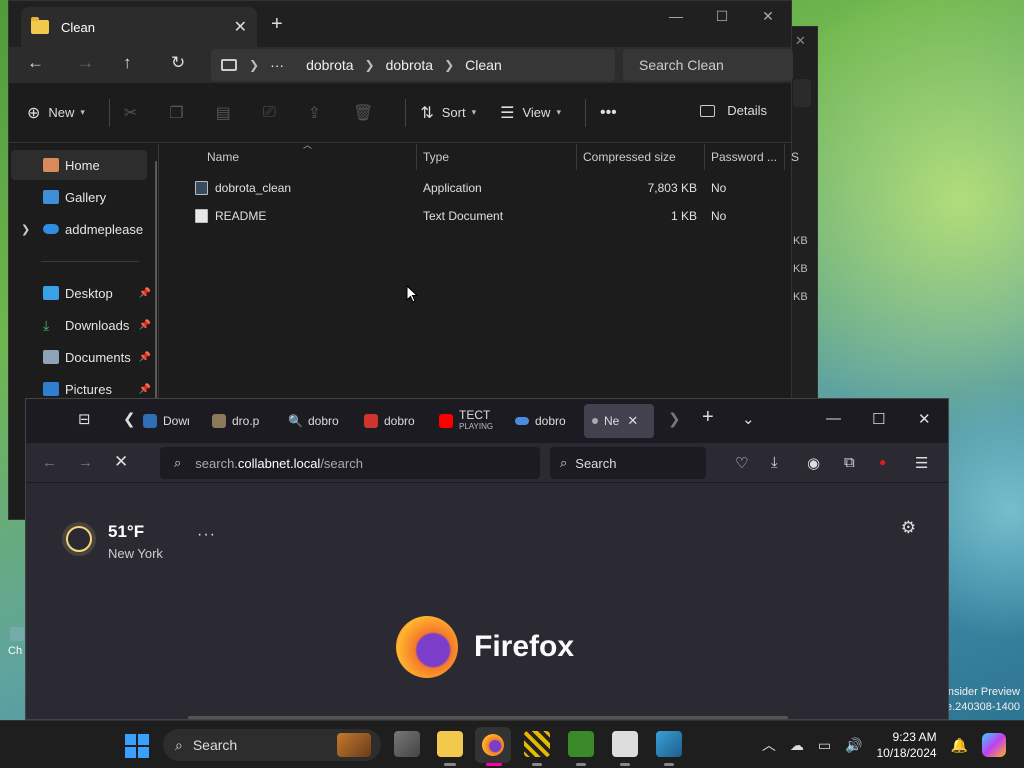 This screenshot has height=768, width=1024. Describe the element at coordinates (994, 745) in the screenshot. I see `copilot-icon` at that location.